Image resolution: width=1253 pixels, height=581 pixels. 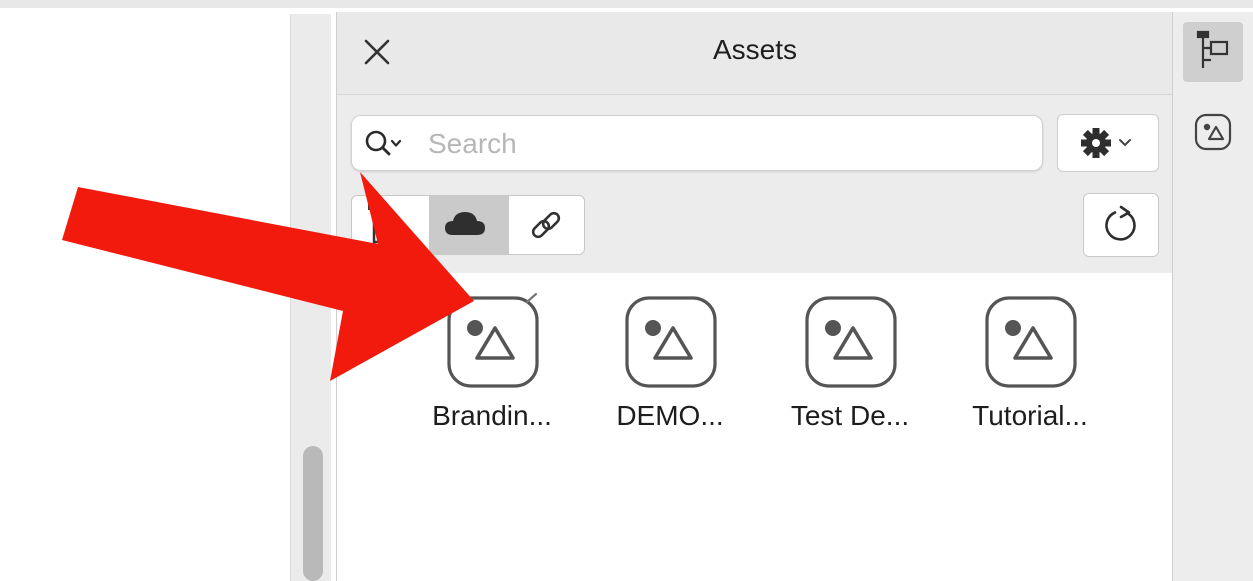 What do you see at coordinates (375, 225) in the screenshot?
I see `library-tree-icon` at bounding box center [375, 225].